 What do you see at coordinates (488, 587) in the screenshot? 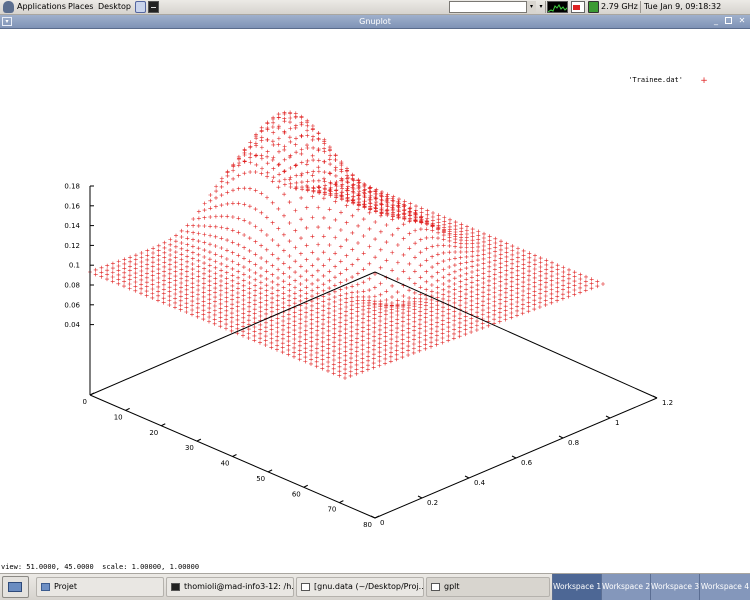
I see `taskbar-item-gplt: gplt` at bounding box center [488, 587].